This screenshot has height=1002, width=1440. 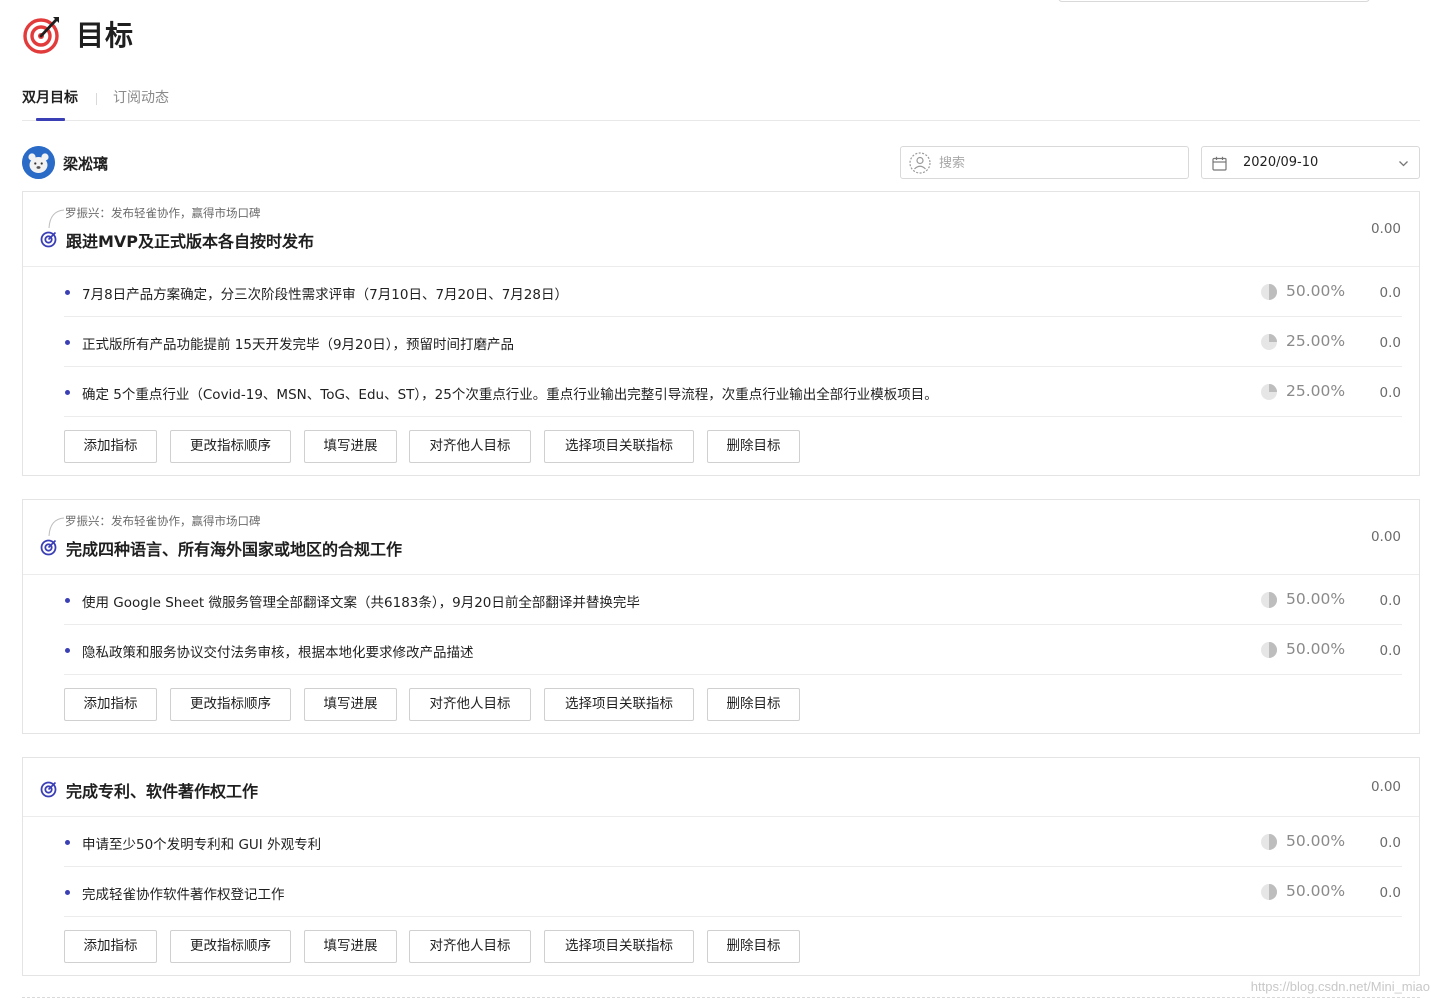 What do you see at coordinates (202, 845) in the screenshot?
I see `key-result-text: 申请至少50个发明专利和 GUI 外观专利` at bounding box center [202, 845].